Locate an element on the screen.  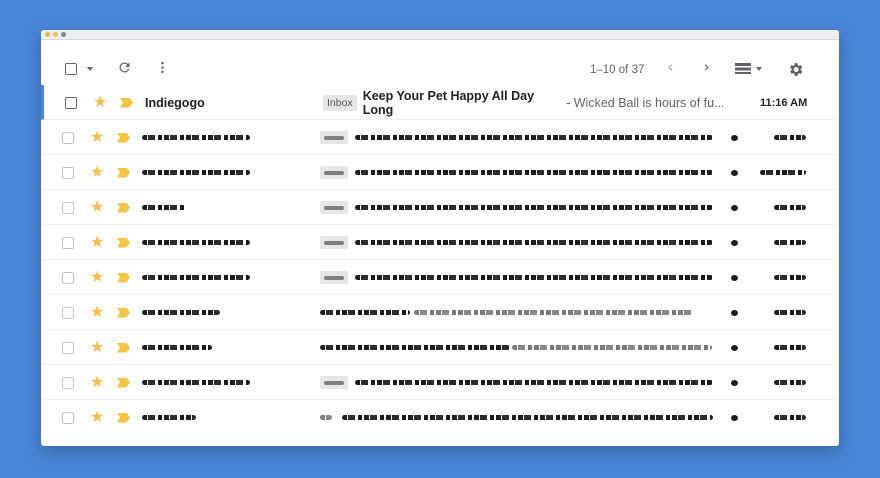
previous-page-button is located at coordinates (670, 67).